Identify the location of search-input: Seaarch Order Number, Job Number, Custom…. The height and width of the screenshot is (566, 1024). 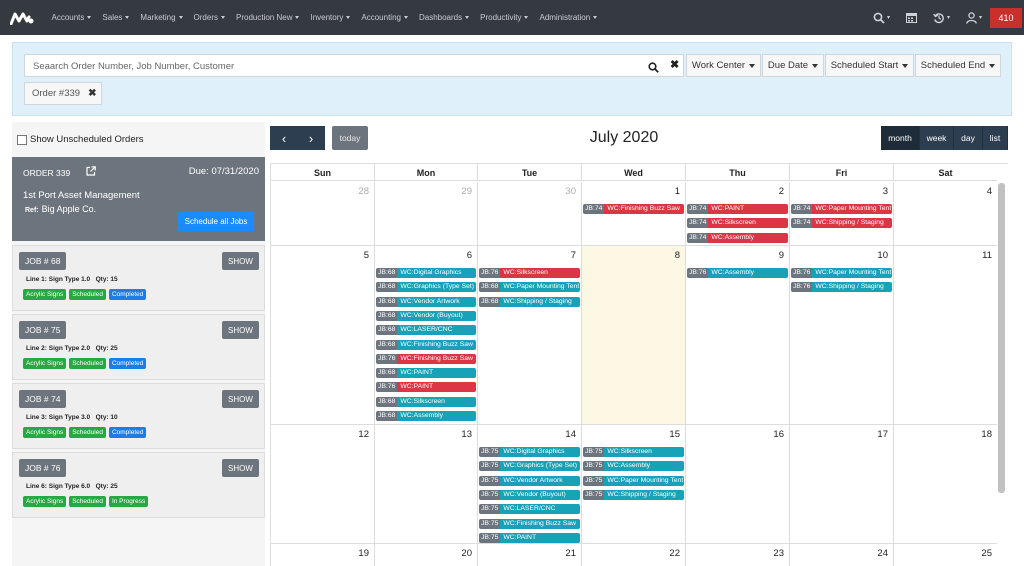
(354, 65).